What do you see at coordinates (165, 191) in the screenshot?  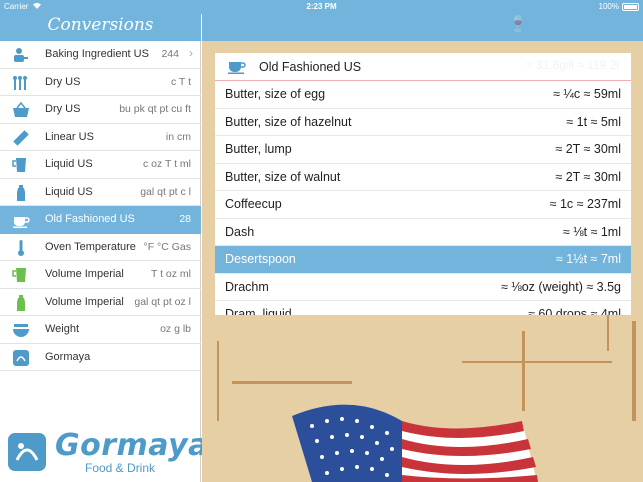 I see `menu-item-detail: gal qt pt c l` at bounding box center [165, 191].